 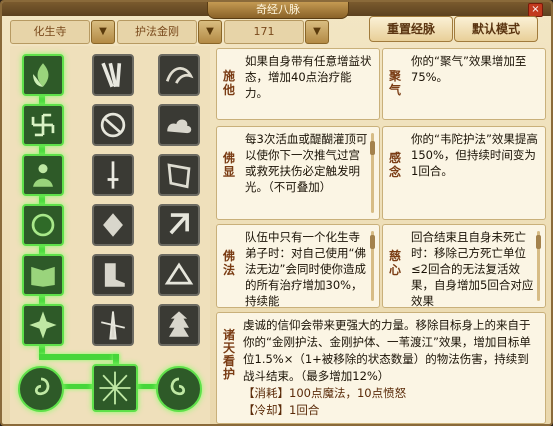 I want to click on talent-name: 施他, so click(x=228, y=83).